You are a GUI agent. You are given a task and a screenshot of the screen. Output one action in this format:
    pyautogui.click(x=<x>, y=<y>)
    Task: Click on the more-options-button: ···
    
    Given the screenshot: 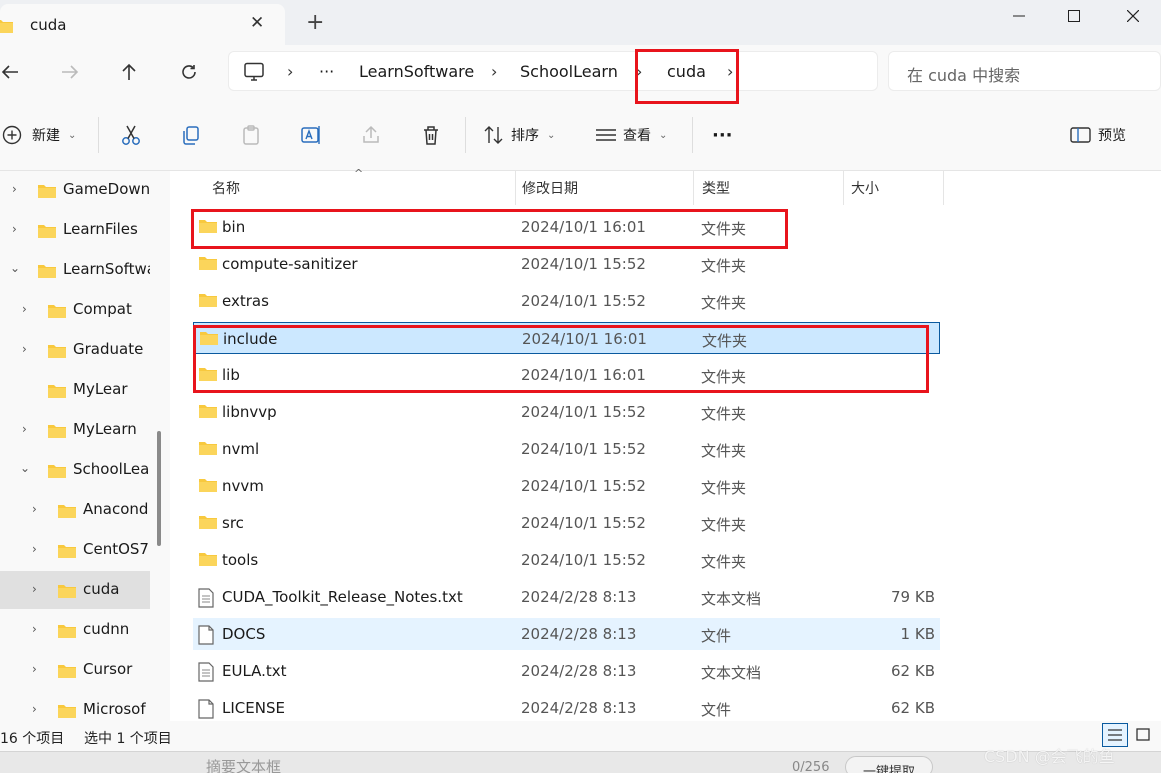 What is the action you would take?
    pyautogui.click(x=722, y=135)
    